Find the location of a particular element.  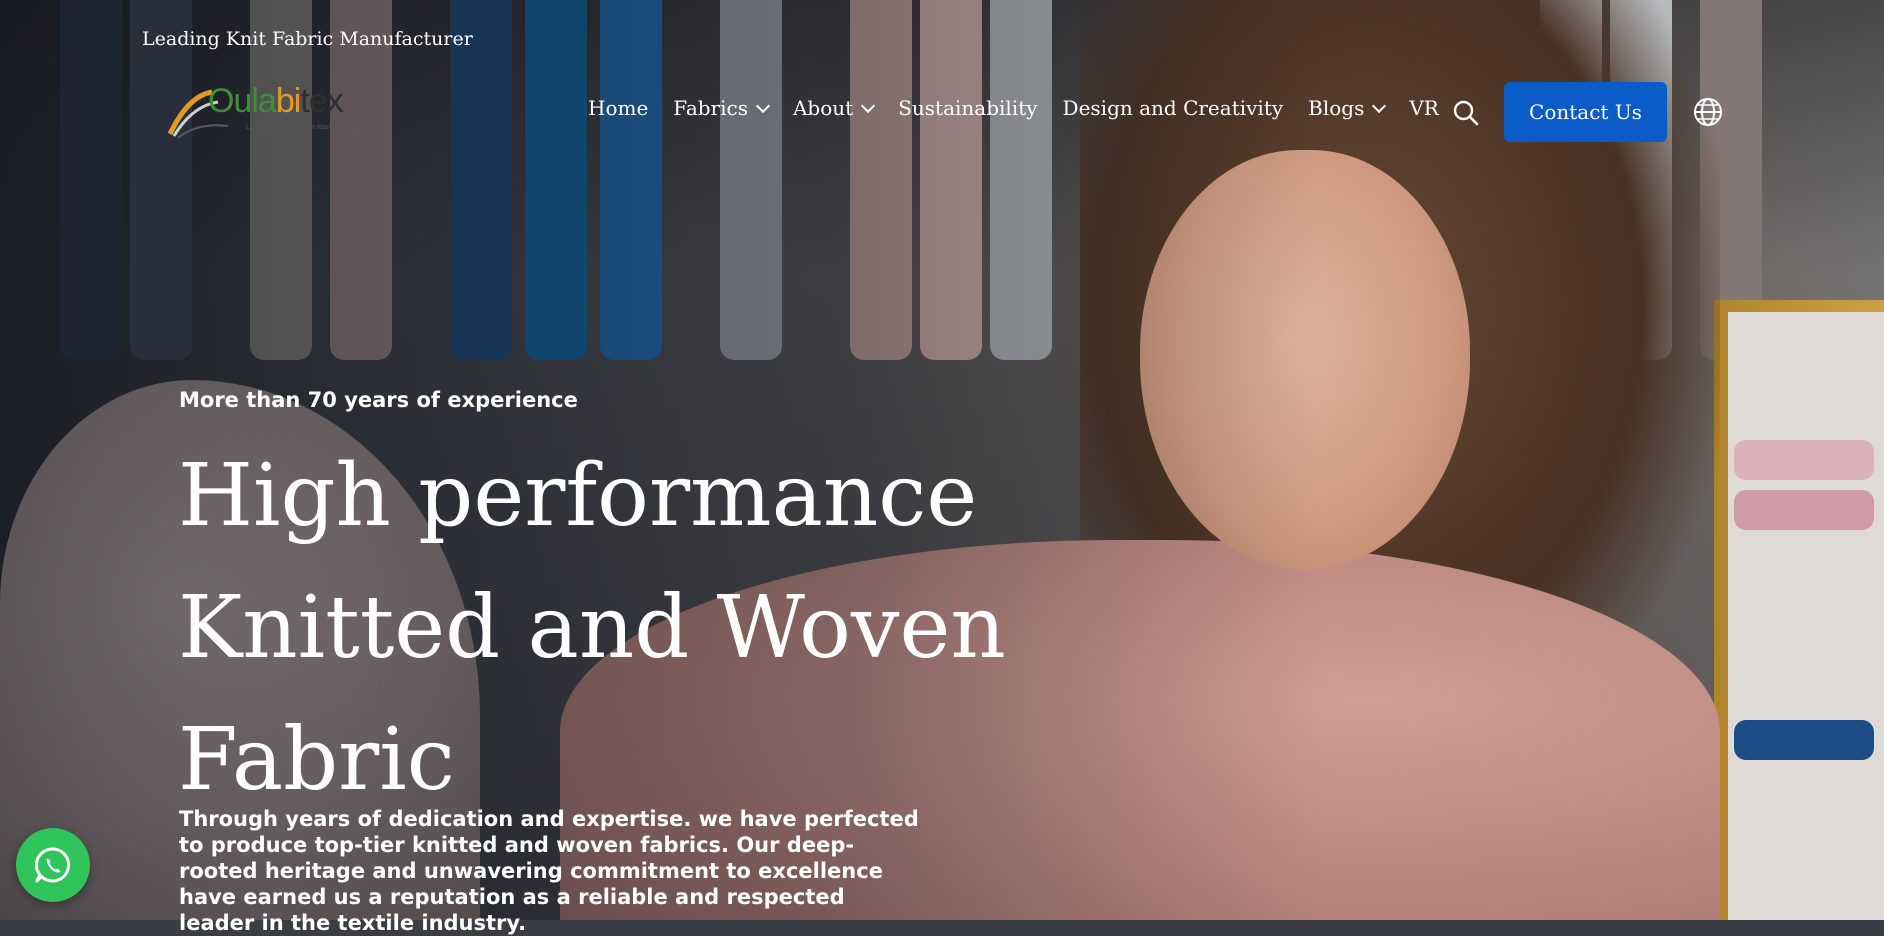

nav-item-label: Fabrics is located at coordinates (710, 108).